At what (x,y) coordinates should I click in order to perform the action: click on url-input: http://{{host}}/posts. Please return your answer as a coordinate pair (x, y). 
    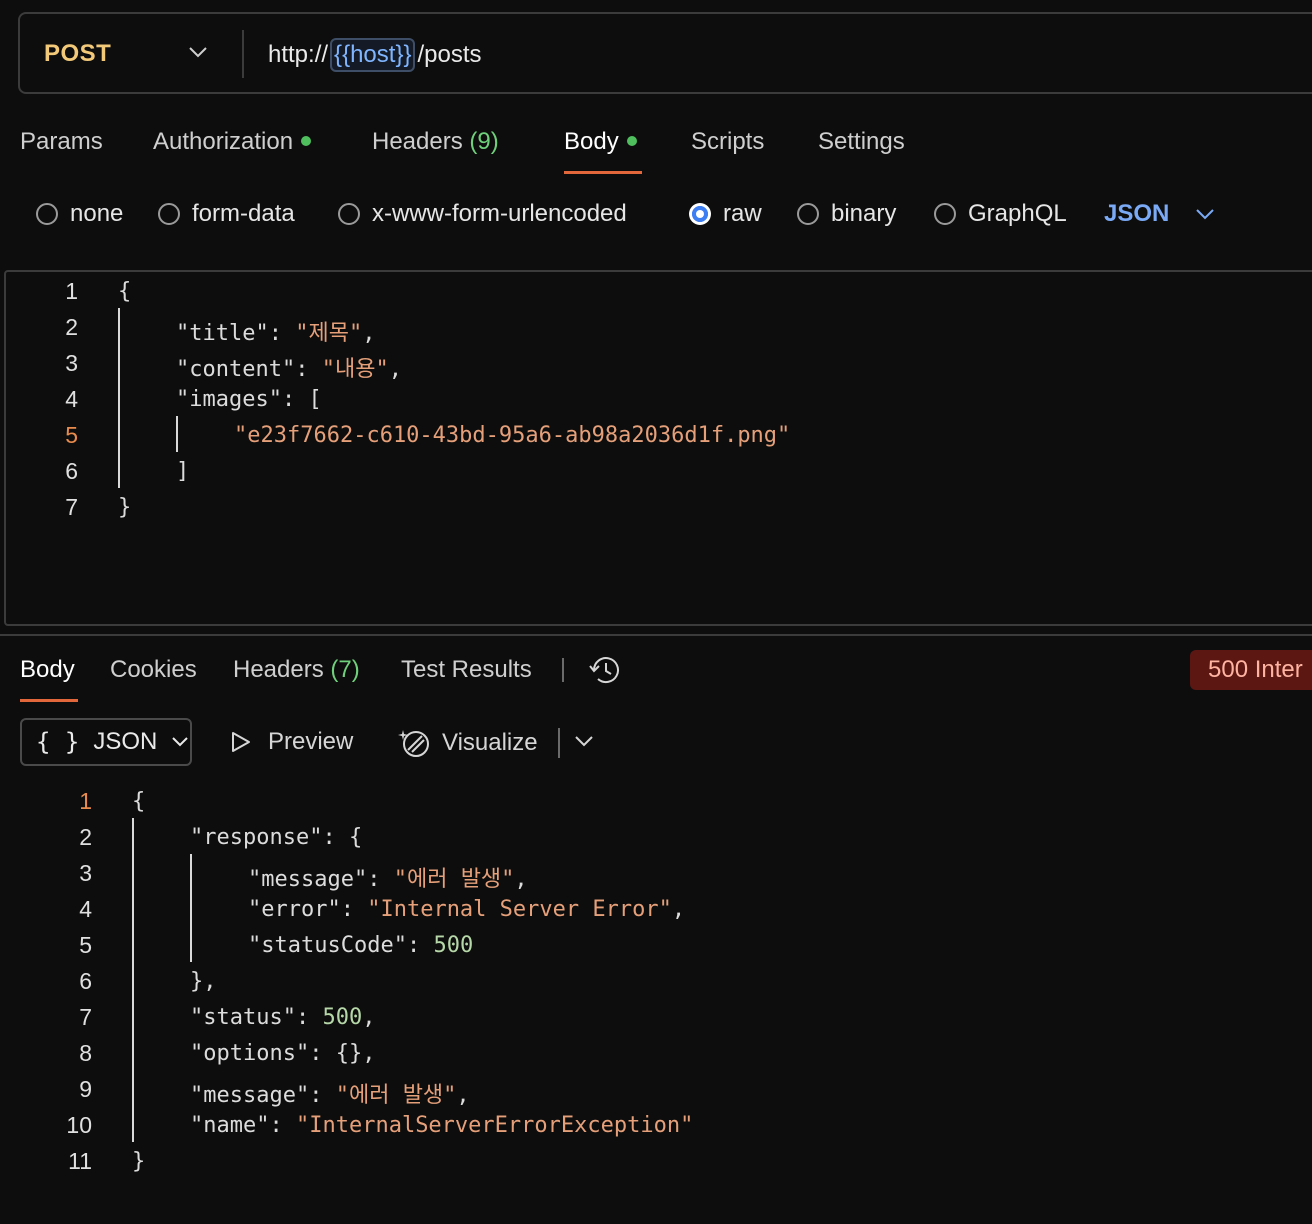
    Looking at the image, I should click on (375, 55).